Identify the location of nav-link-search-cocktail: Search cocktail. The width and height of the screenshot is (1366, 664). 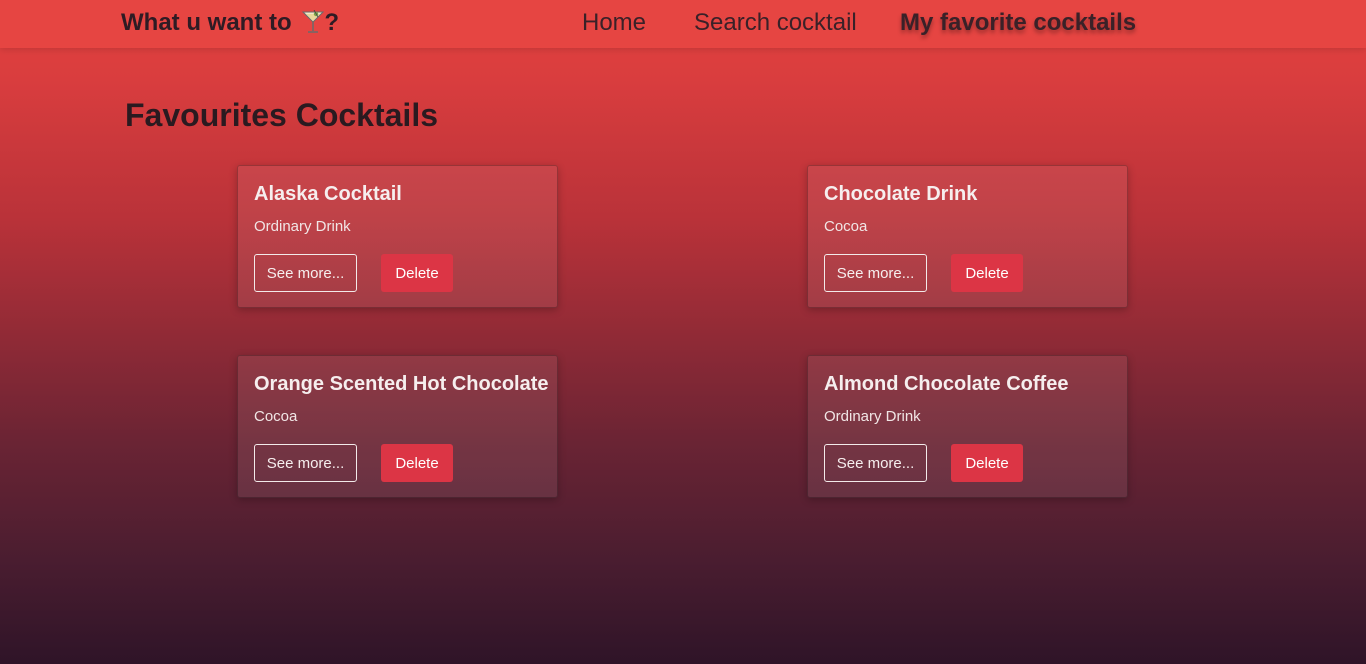
(775, 23).